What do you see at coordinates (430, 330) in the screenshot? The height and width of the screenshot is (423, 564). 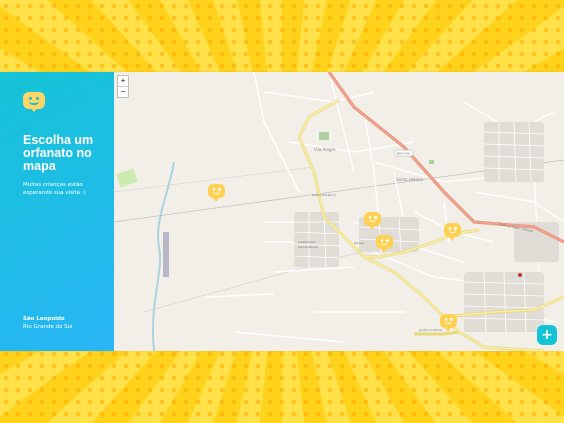 I see `map-label-jardim-america: Jardim América` at bounding box center [430, 330].